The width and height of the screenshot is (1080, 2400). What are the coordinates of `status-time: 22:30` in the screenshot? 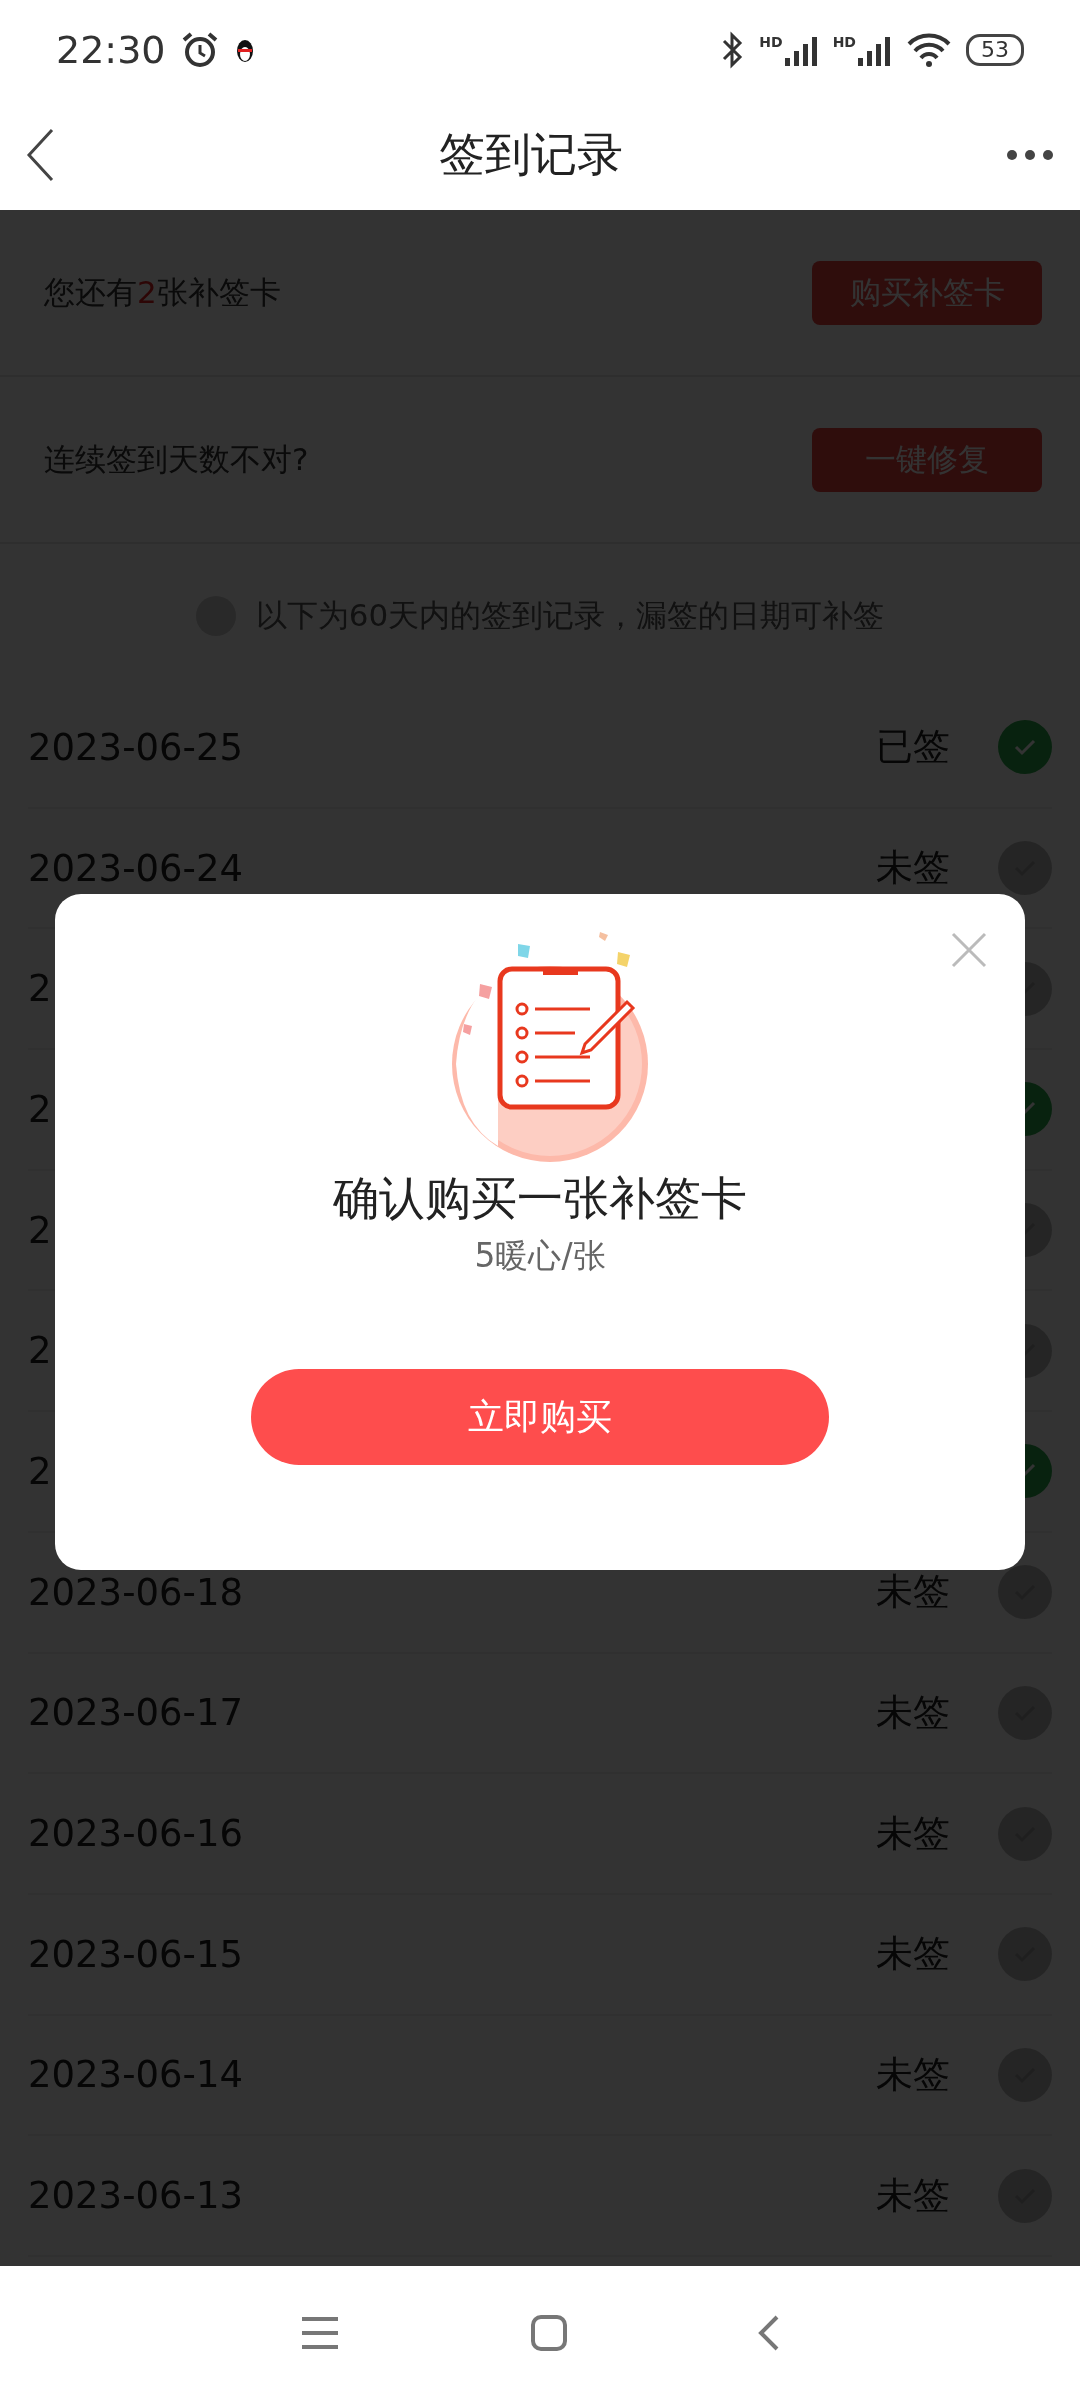 It's located at (111, 50).